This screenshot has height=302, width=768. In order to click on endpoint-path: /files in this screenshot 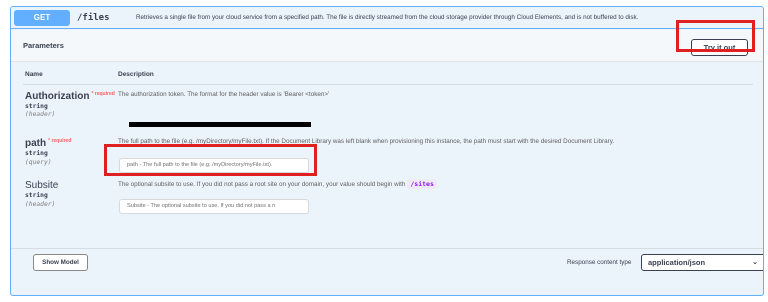, I will do `click(93, 18)`.